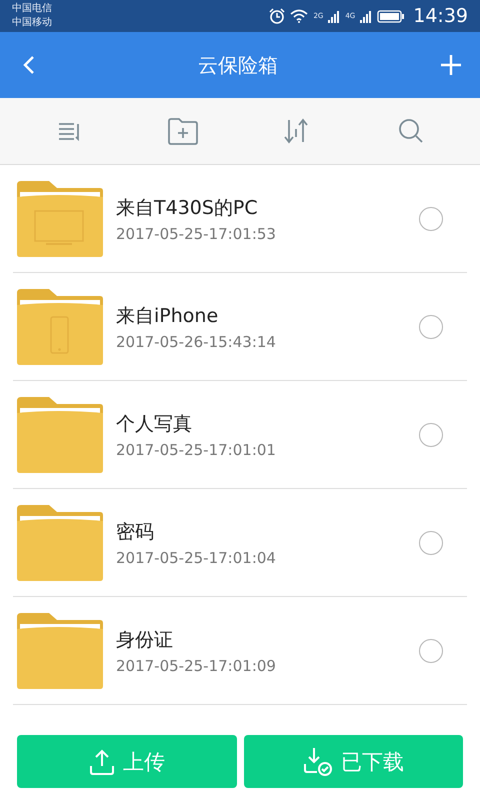 Image resolution: width=480 pixels, height=800 pixels. Describe the element at coordinates (29, 65) in the screenshot. I see `back-icon` at that location.